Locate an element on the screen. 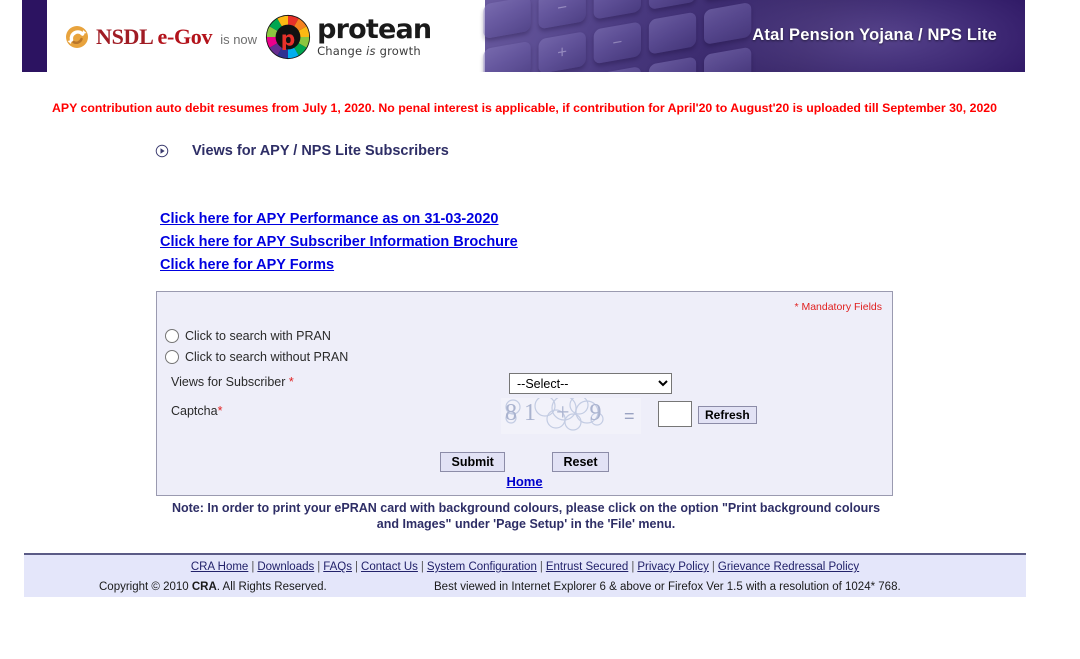  home-link-row: Home is located at coordinates (524, 481).